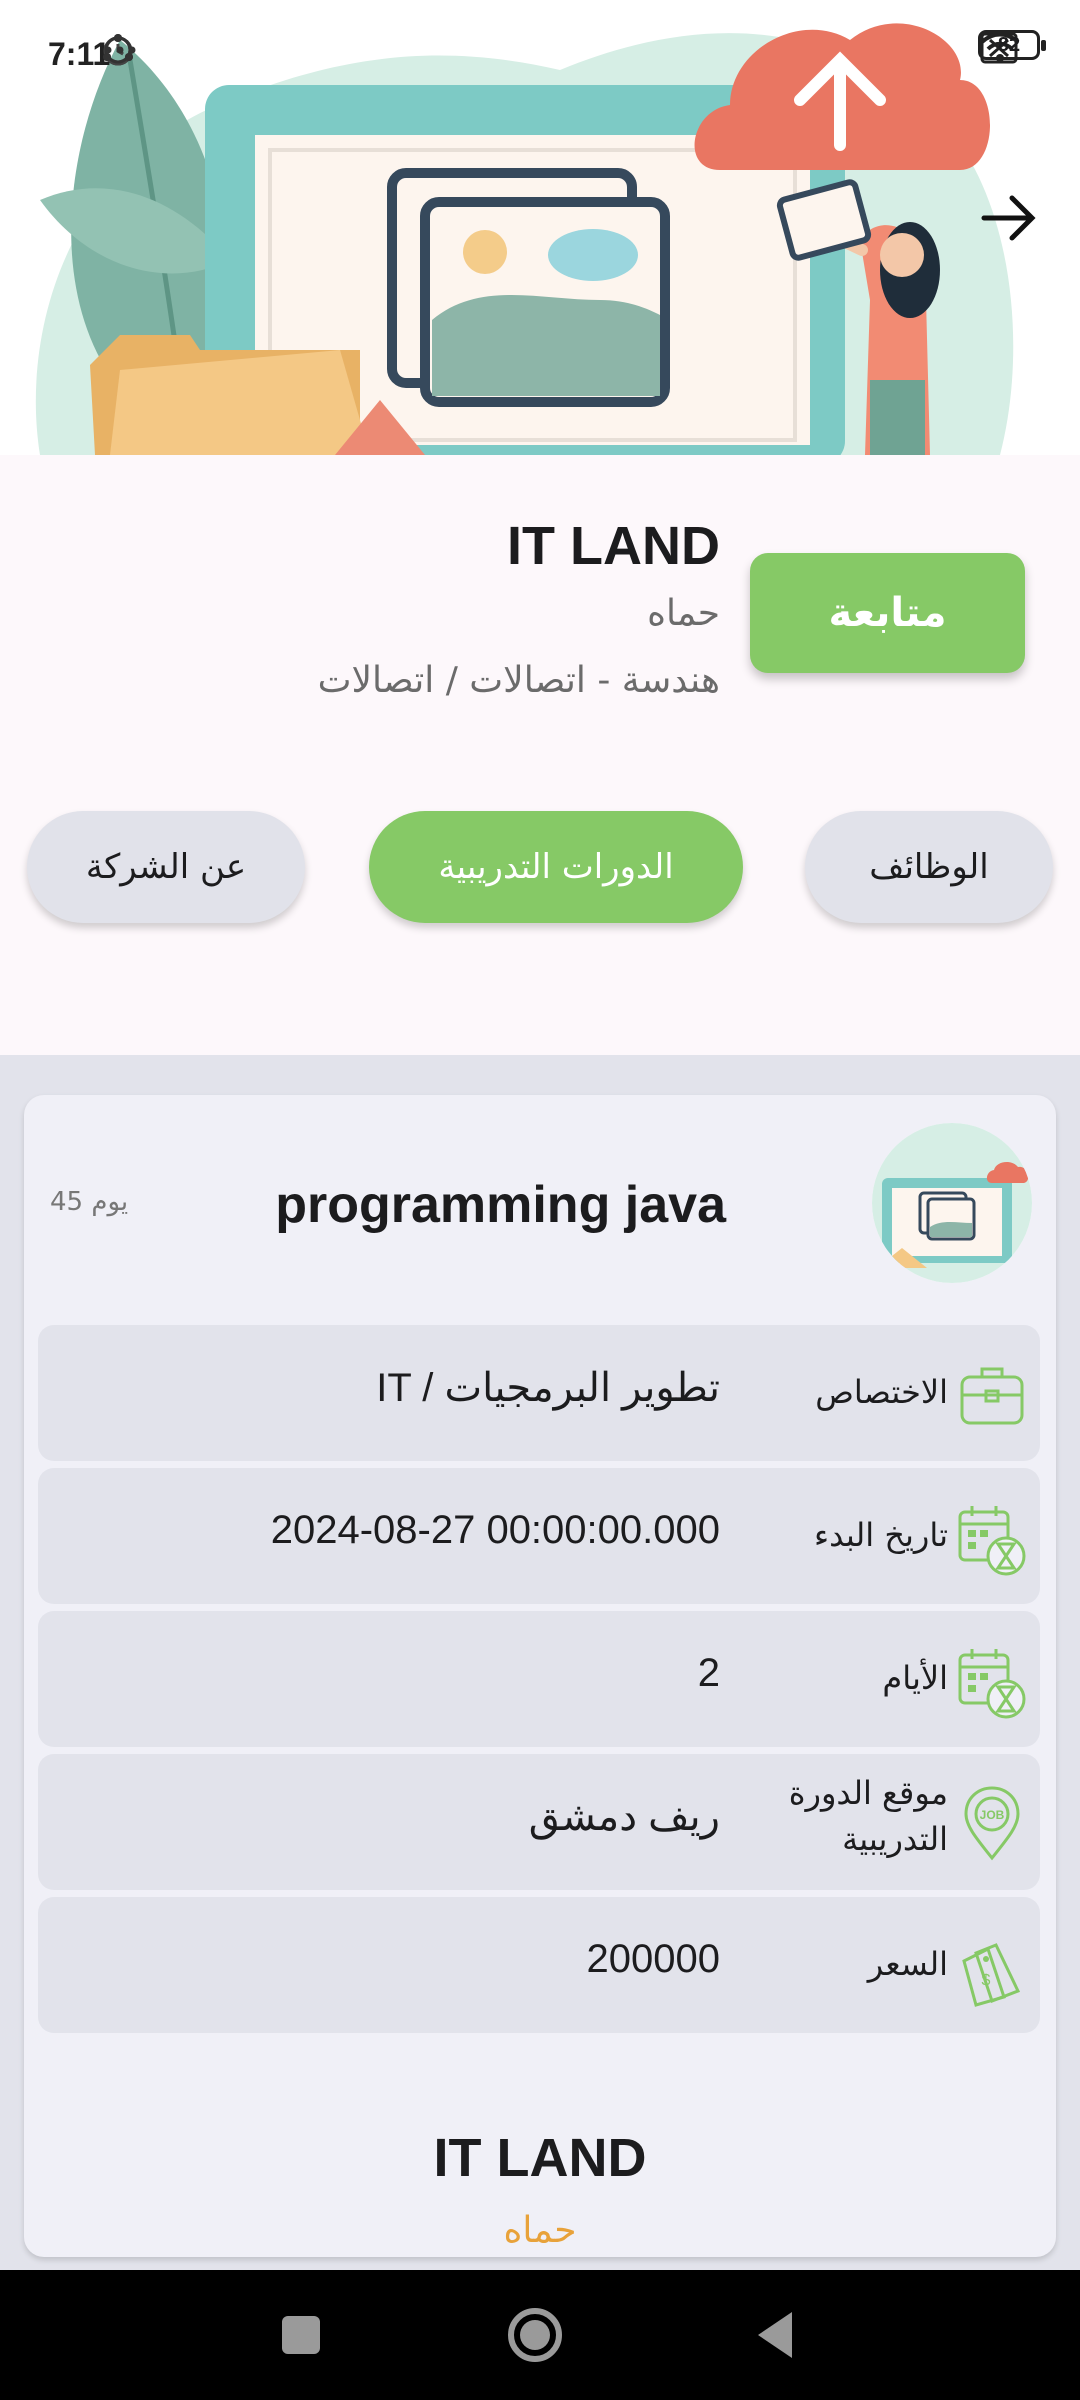  I want to click on price-tag-icon: $, so click(991, 1975).